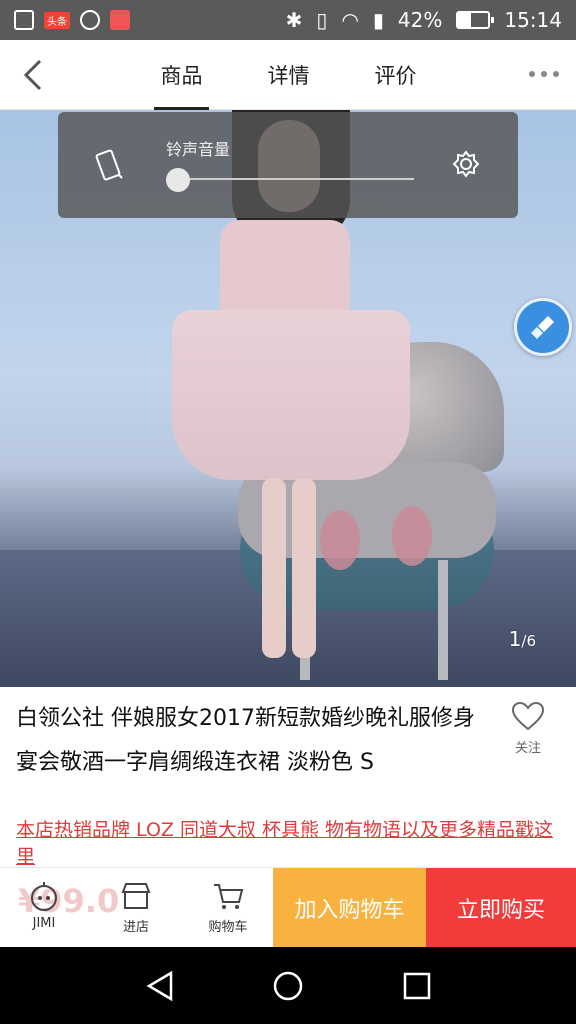  What do you see at coordinates (228, 927) in the screenshot?
I see `cart-label: 购物车` at bounding box center [228, 927].